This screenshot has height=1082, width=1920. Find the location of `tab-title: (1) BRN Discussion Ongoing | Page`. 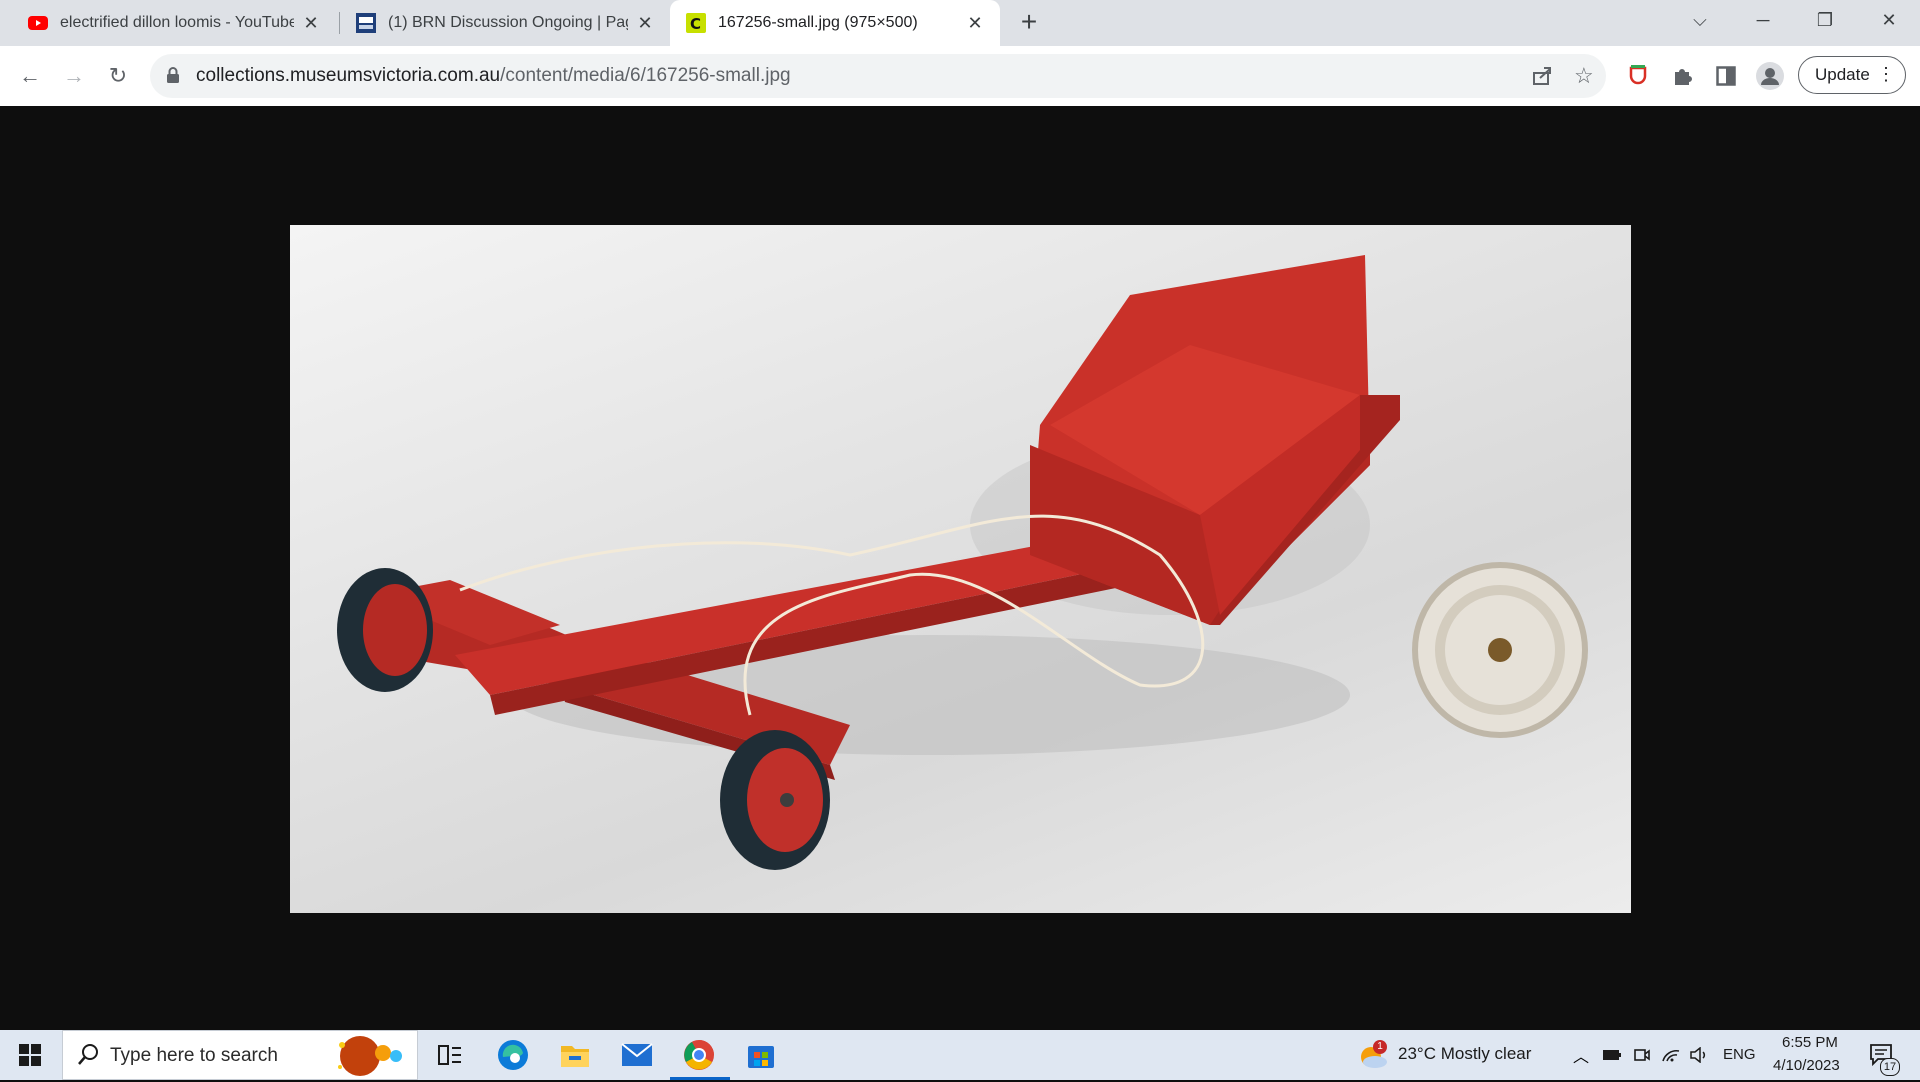

tab-title: (1) BRN Discussion Ongoing | Page is located at coordinates (508, 22).